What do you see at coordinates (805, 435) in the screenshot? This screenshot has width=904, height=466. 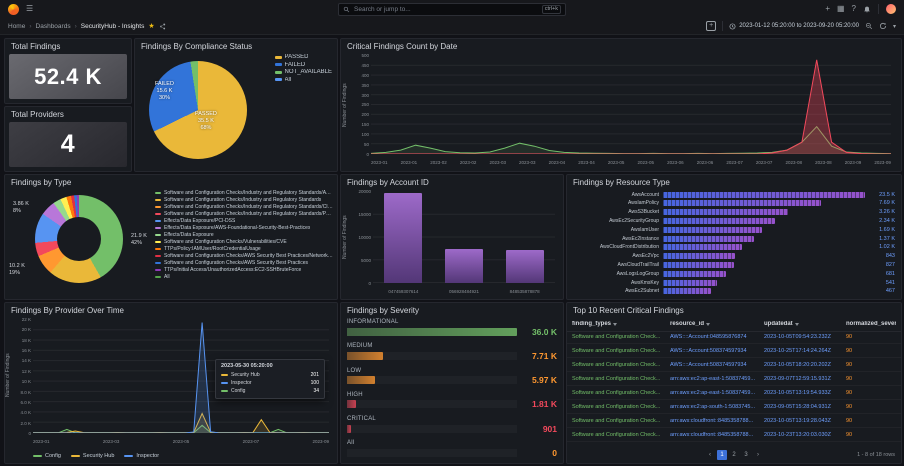 I see `table-cell-updatedat: 2023-10-23T13:20:03.030Z` at bounding box center [805, 435].